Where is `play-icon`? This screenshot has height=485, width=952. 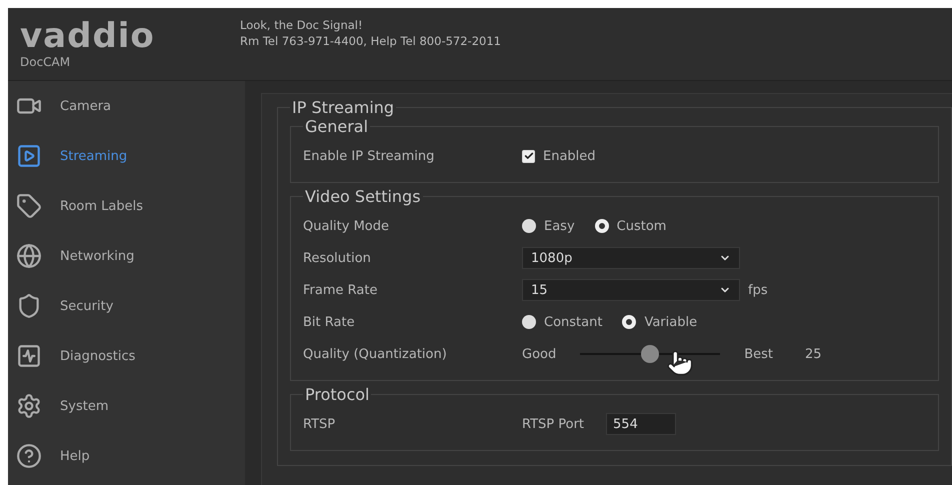 play-icon is located at coordinates (29, 156).